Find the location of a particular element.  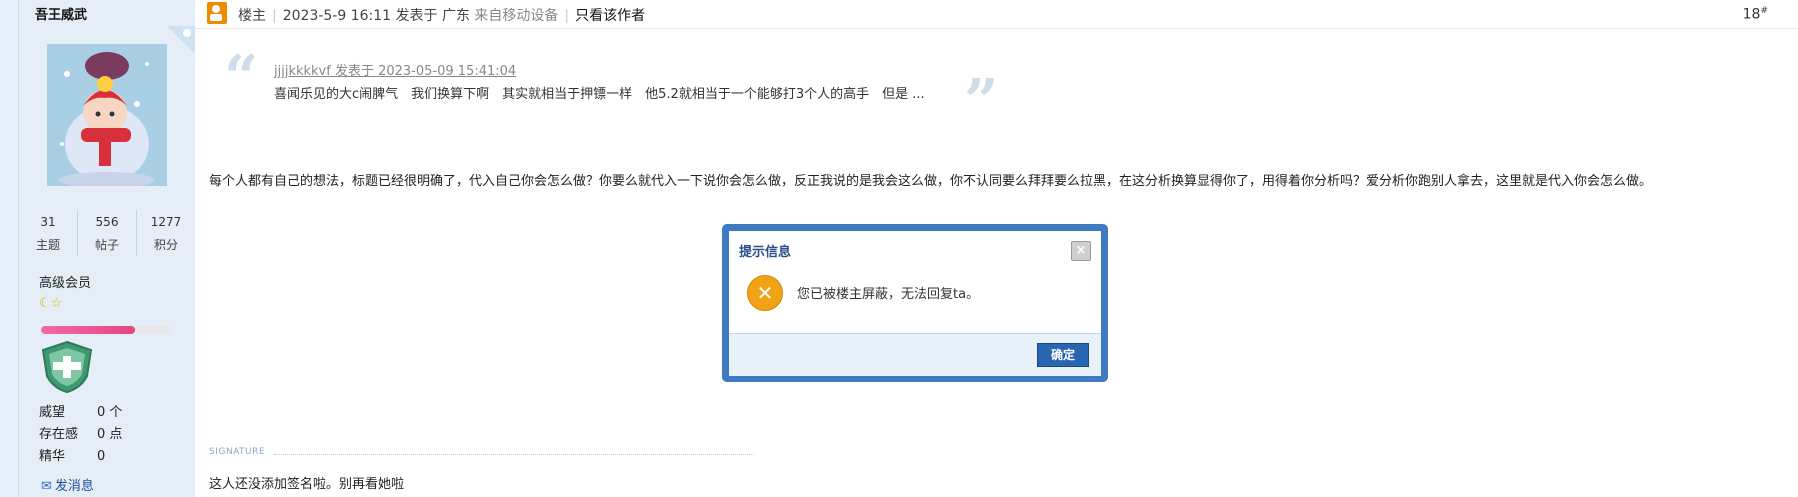

stat-posts-label: 帖子 is located at coordinates (106, 245).